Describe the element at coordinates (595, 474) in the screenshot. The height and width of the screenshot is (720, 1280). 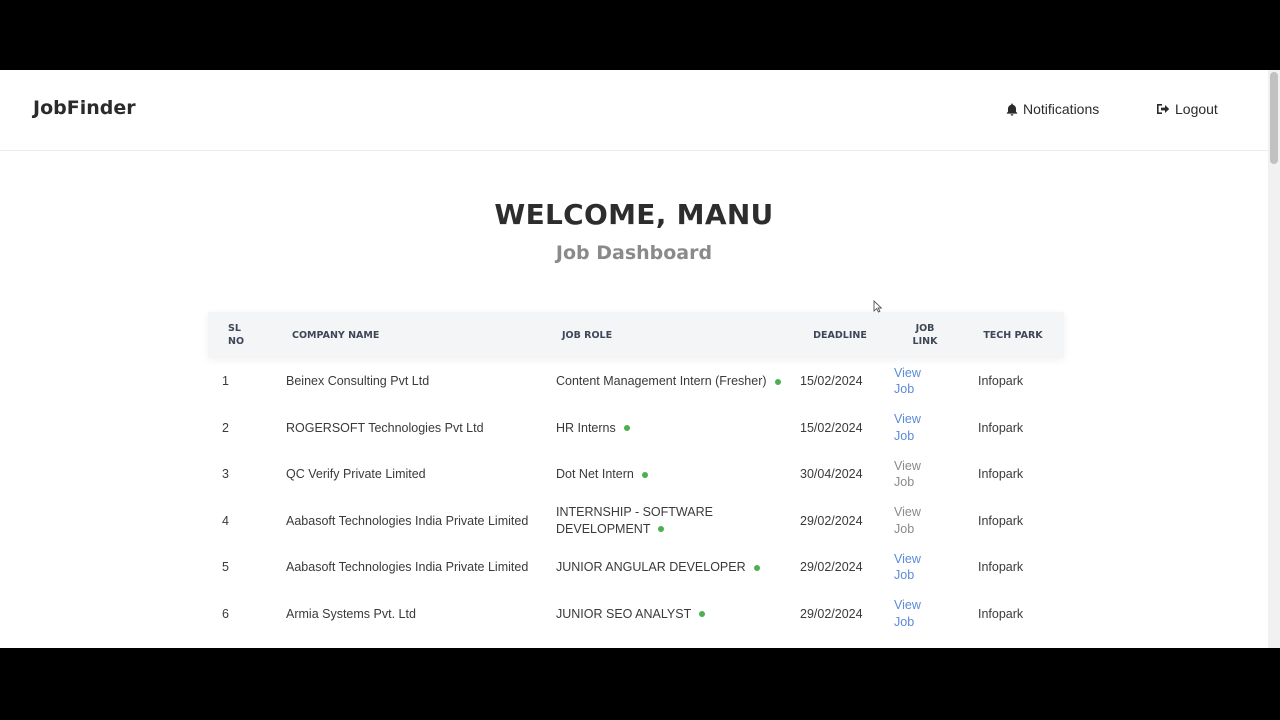
I see `job-role-text: Dot Net Intern` at that location.